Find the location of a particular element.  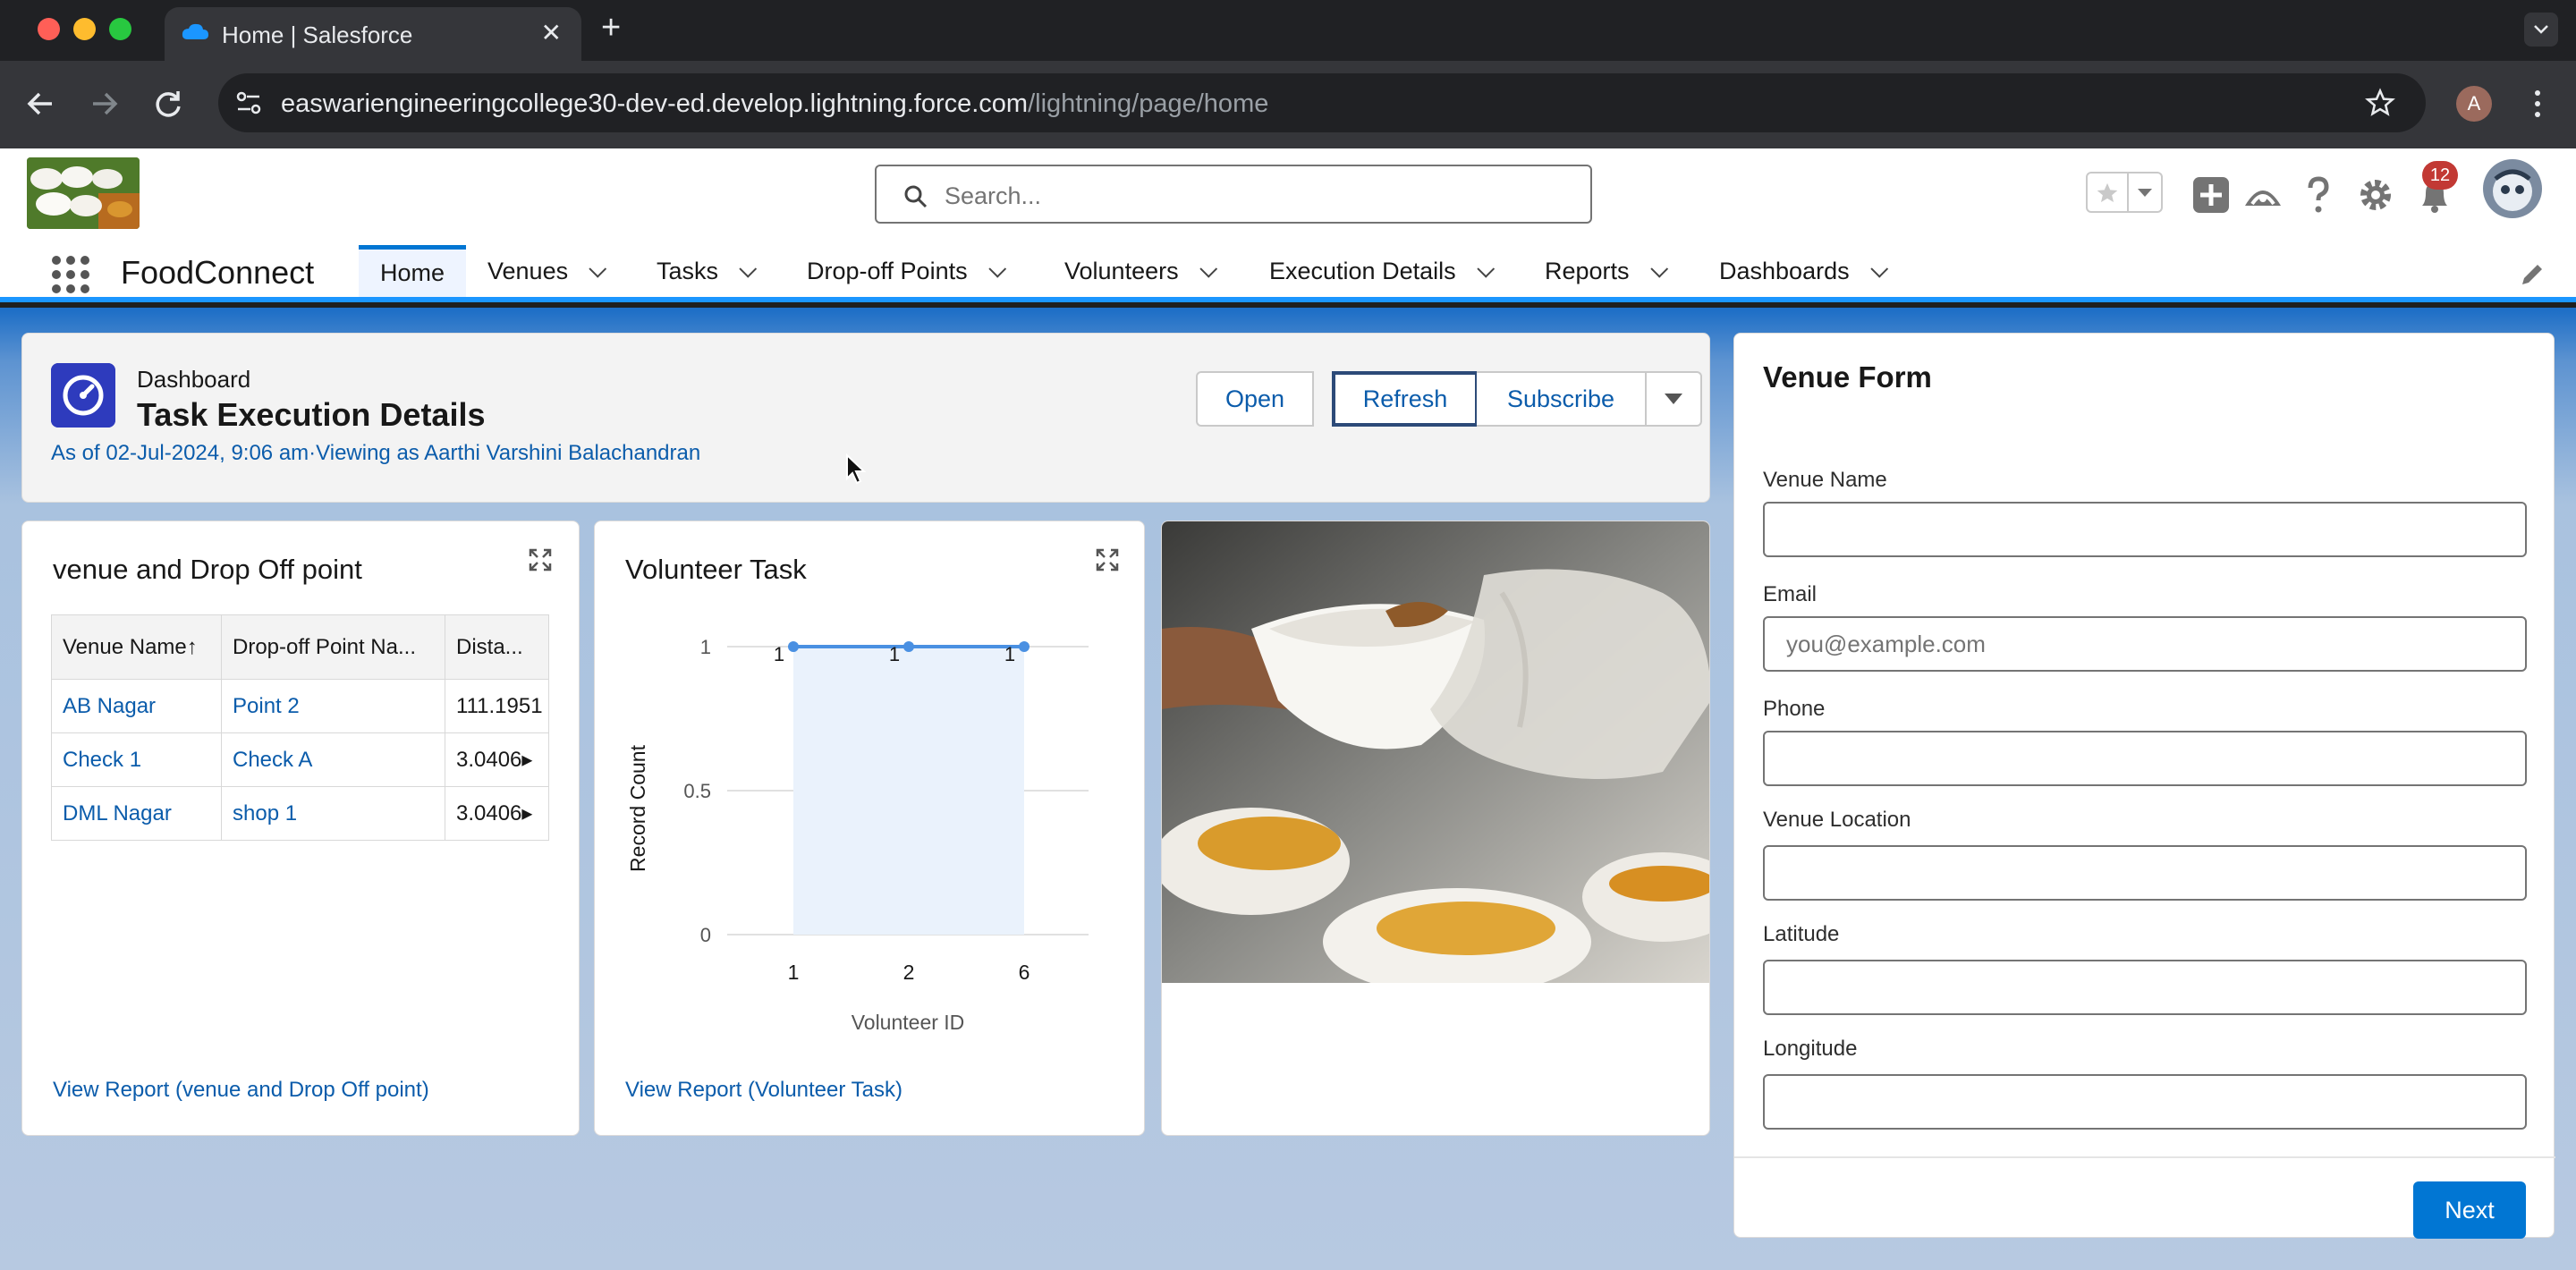

email-label: Email is located at coordinates (1790, 594).